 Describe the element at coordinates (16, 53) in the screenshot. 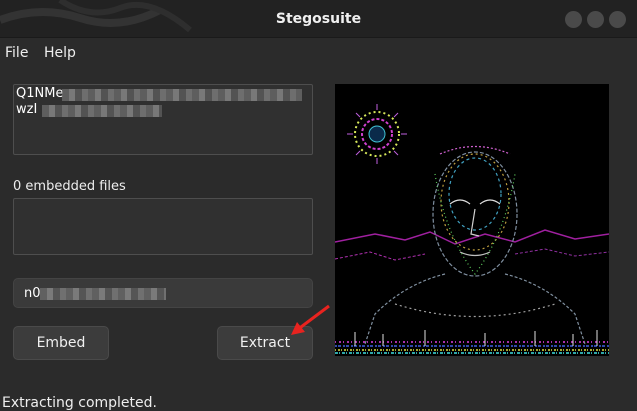

I see `menu-file: File` at that location.